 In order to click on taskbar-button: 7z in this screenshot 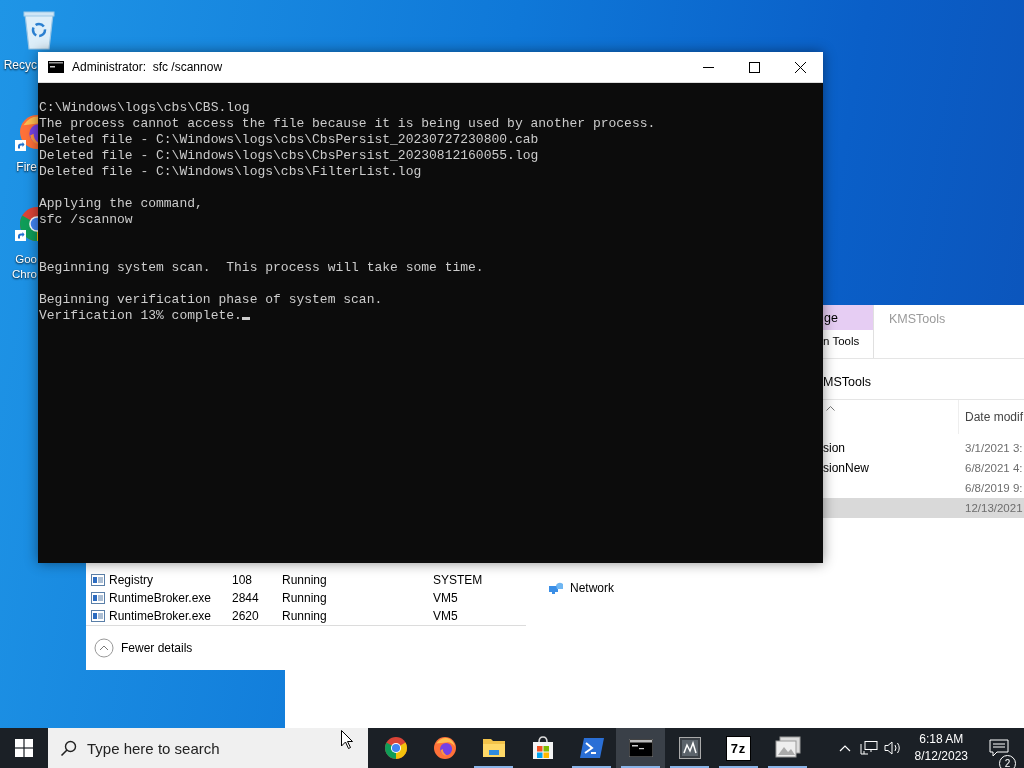, I will do `click(738, 748)`.